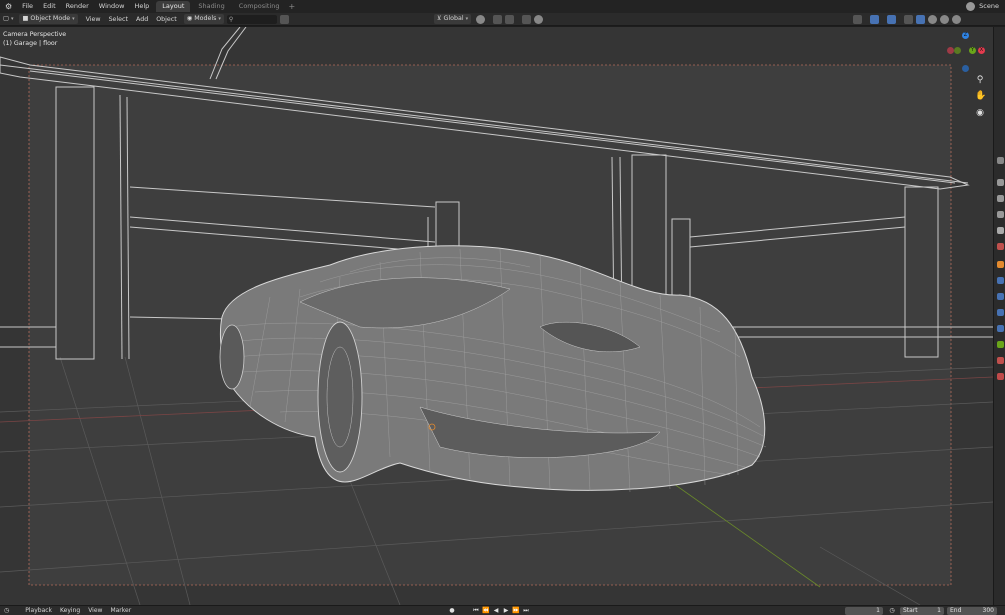 This screenshot has width=1005, height=615. Describe the element at coordinates (981, 50) in the screenshot. I see `gizmo-x-axis: X` at that location.